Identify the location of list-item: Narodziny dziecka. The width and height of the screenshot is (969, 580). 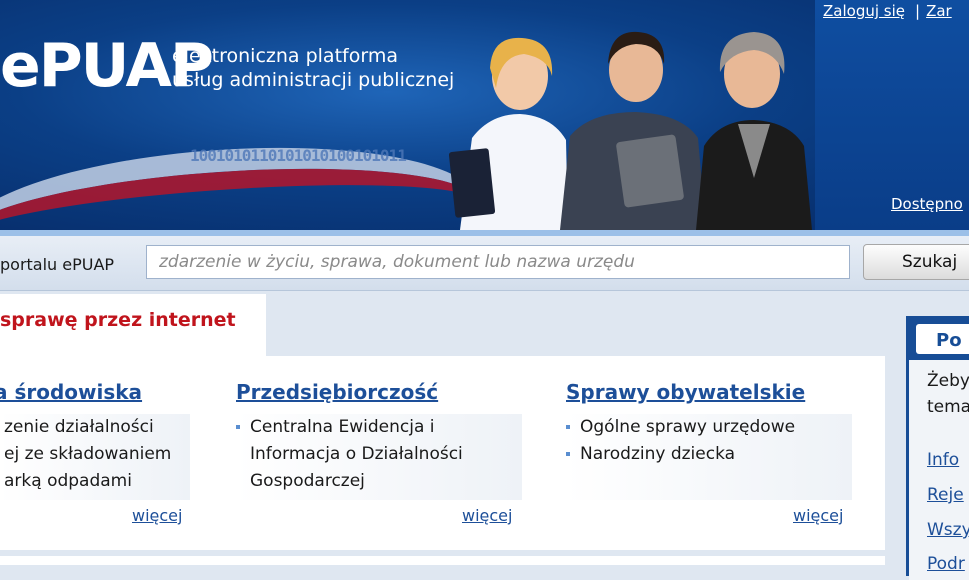
(709, 454).